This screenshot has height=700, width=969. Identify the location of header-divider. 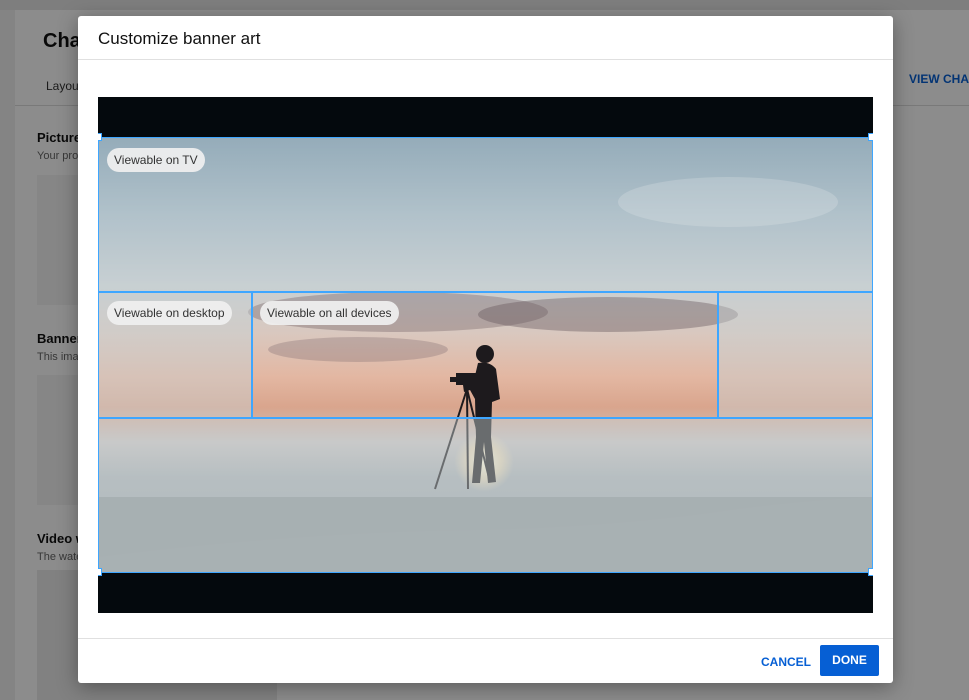
(485, 59).